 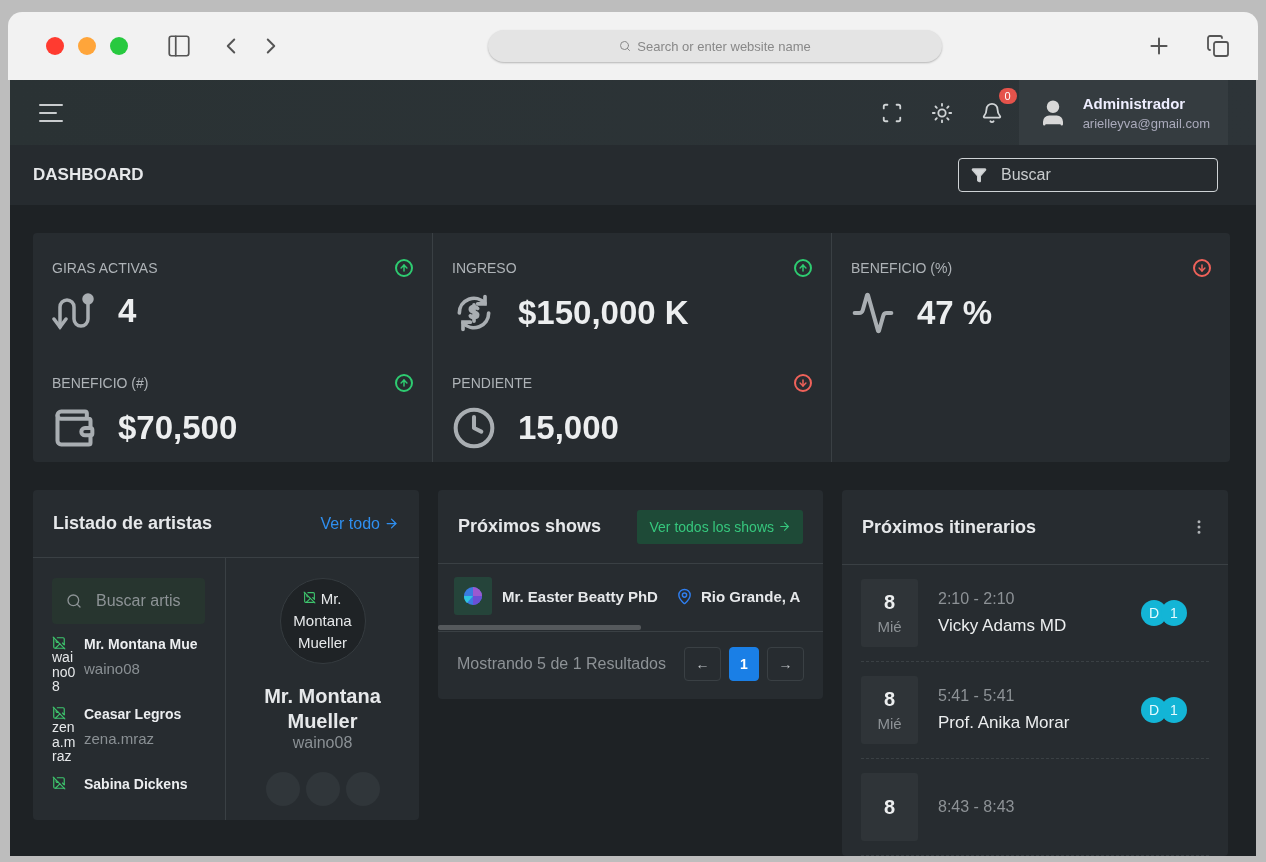 I want to click on stat-label: BENEFICIO (#), so click(x=100, y=382).